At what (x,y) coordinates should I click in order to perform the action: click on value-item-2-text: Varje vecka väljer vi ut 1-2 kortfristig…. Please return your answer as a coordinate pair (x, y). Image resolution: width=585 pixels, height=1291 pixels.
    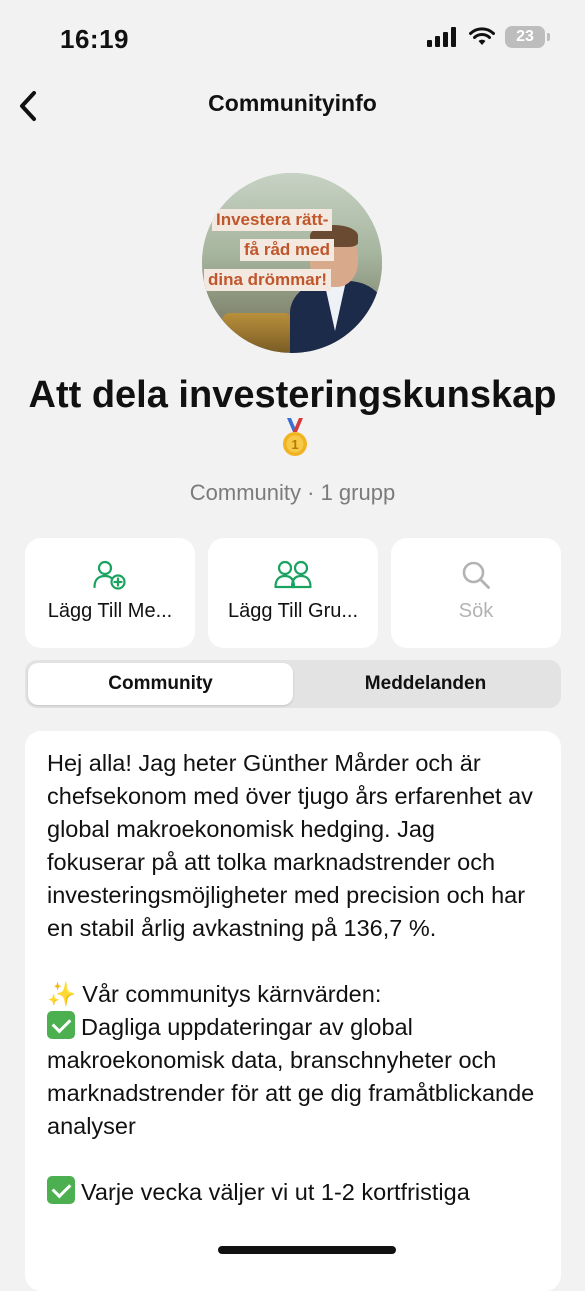
    Looking at the image, I should click on (275, 1192).